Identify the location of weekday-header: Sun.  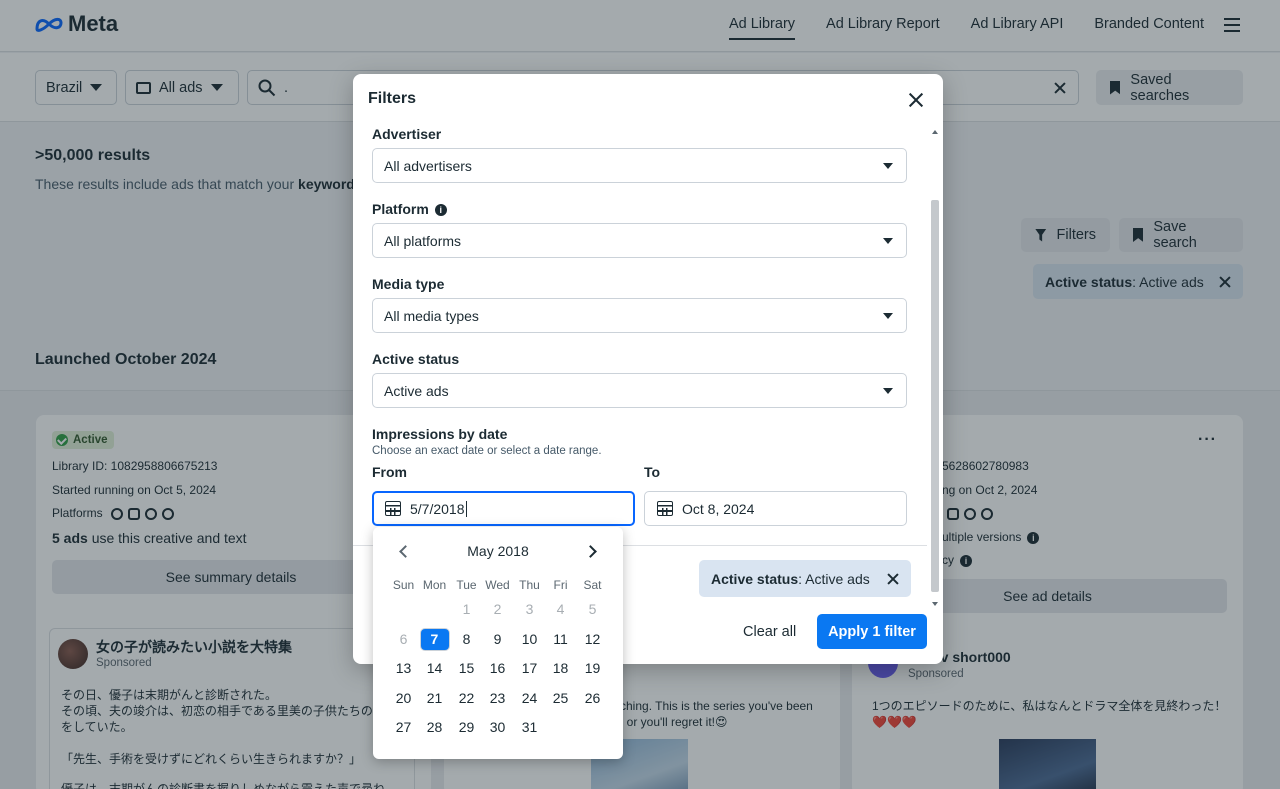
(403, 585).